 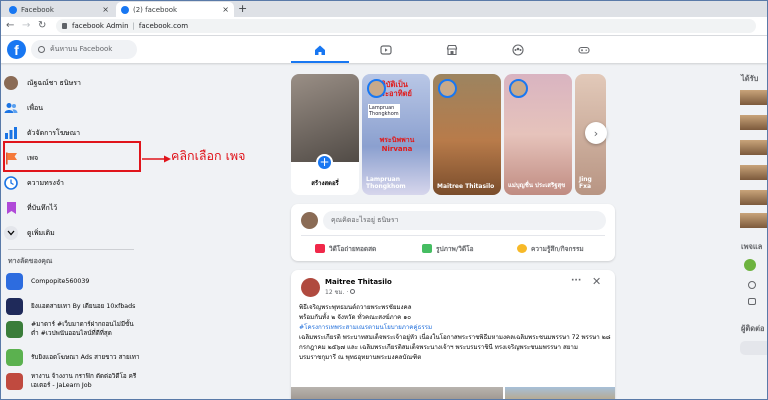 What do you see at coordinates (355, 307) in the screenshot?
I see `post-text-line: พิธีเจริญพระพุทธมนต์ถวายพระพรชัยมงคล` at bounding box center [355, 307].